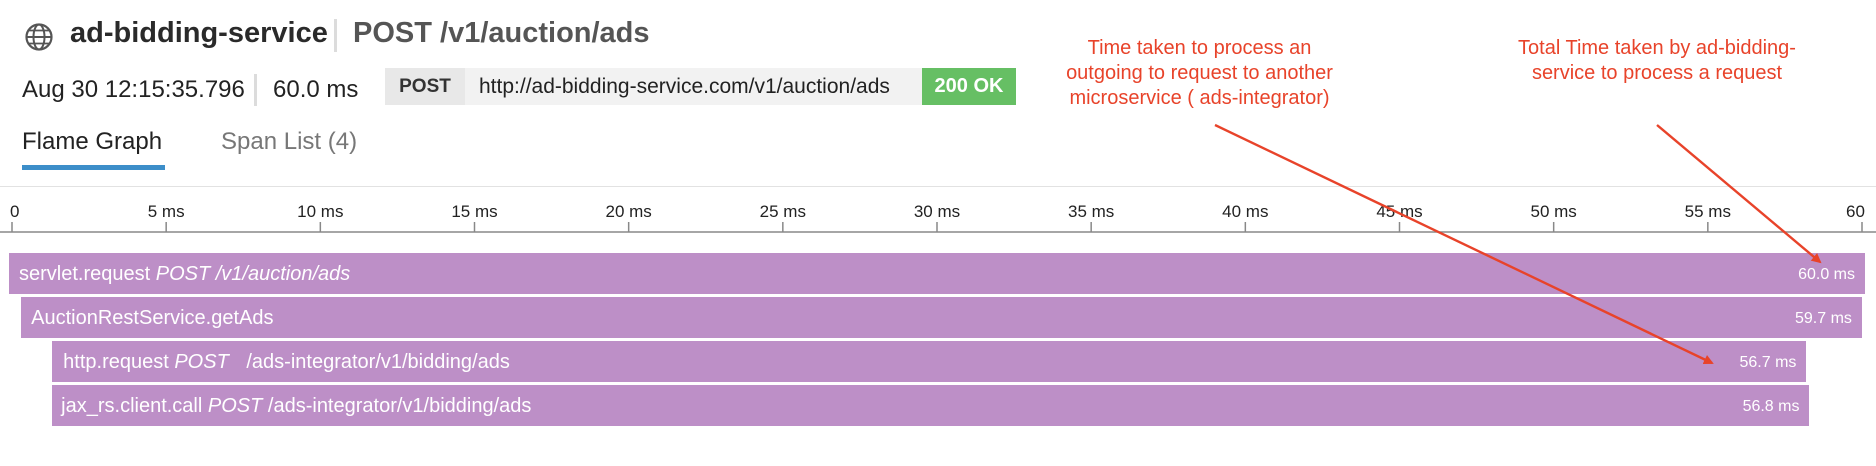 The width and height of the screenshot is (1876, 466). Describe the element at coordinates (255, 90) in the screenshot. I see `meta-divider` at that location.